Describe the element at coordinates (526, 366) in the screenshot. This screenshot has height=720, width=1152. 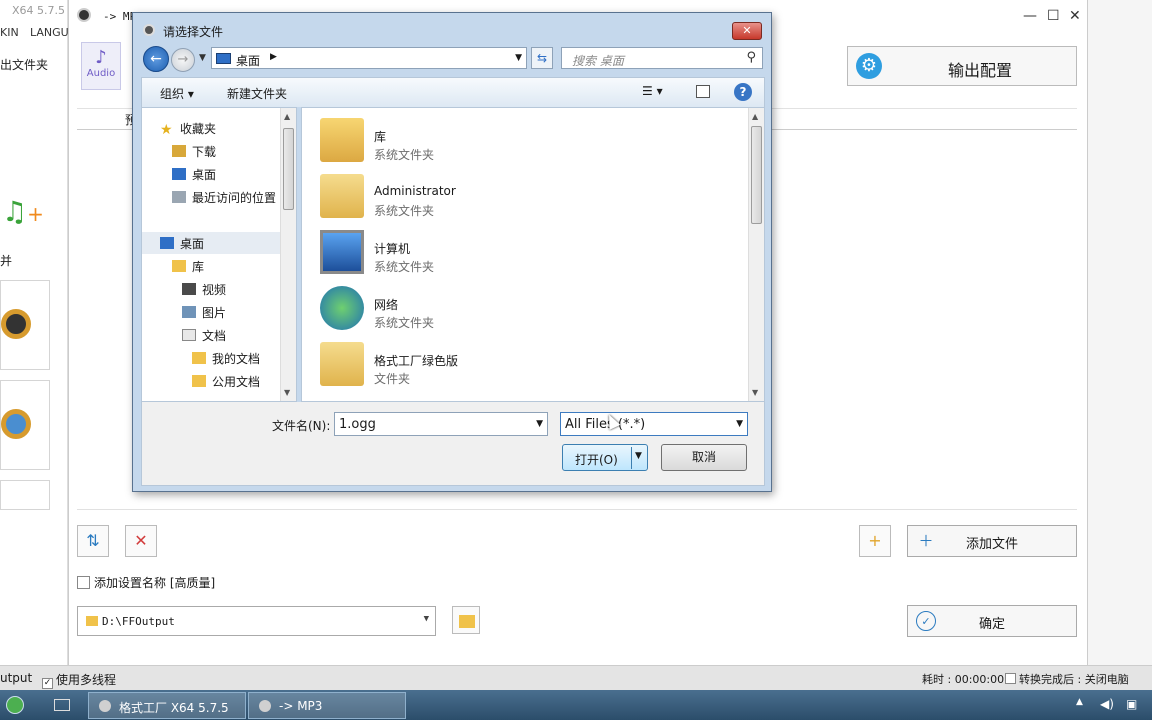
I see `list-item: 格式工厂绿色版 文件夹` at that location.